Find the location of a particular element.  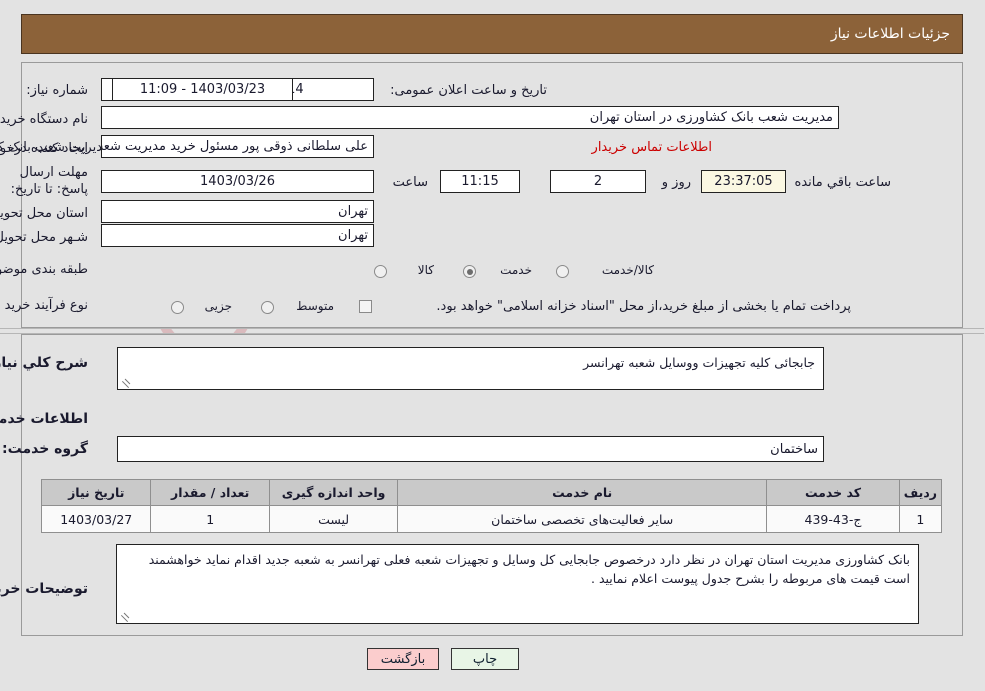

radio-purchase-minor-label: جزیی is located at coordinates (219, 306).